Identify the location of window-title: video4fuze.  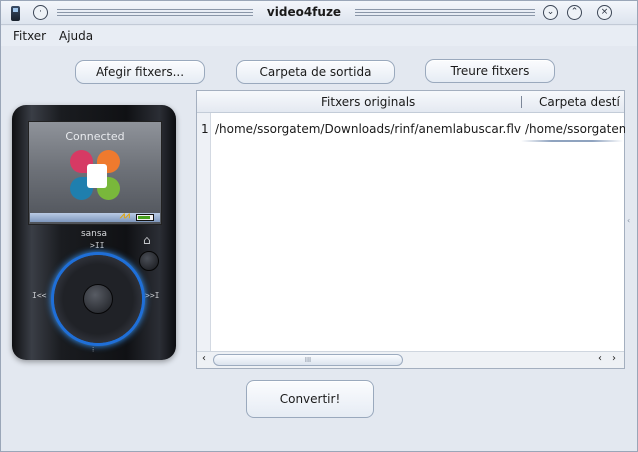
(304, 12).